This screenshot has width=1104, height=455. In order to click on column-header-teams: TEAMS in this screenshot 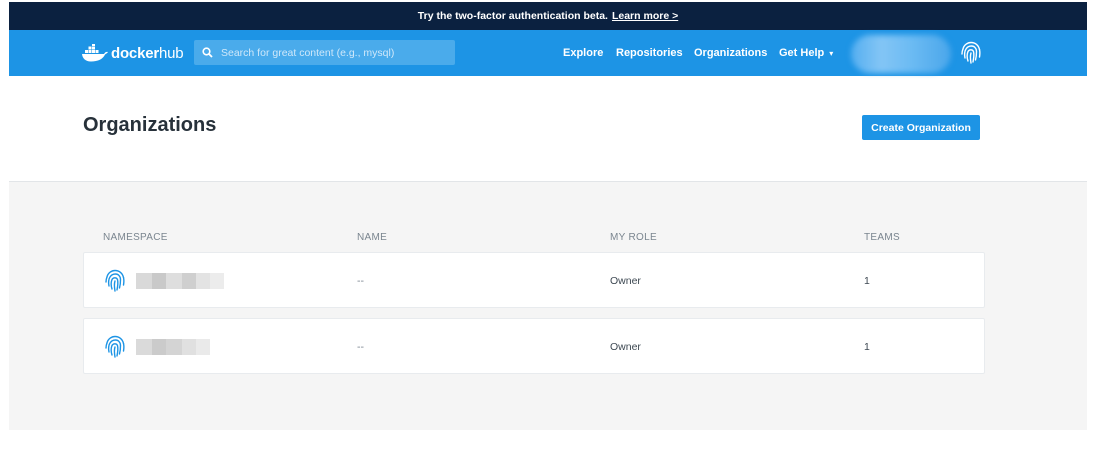, I will do `click(882, 237)`.